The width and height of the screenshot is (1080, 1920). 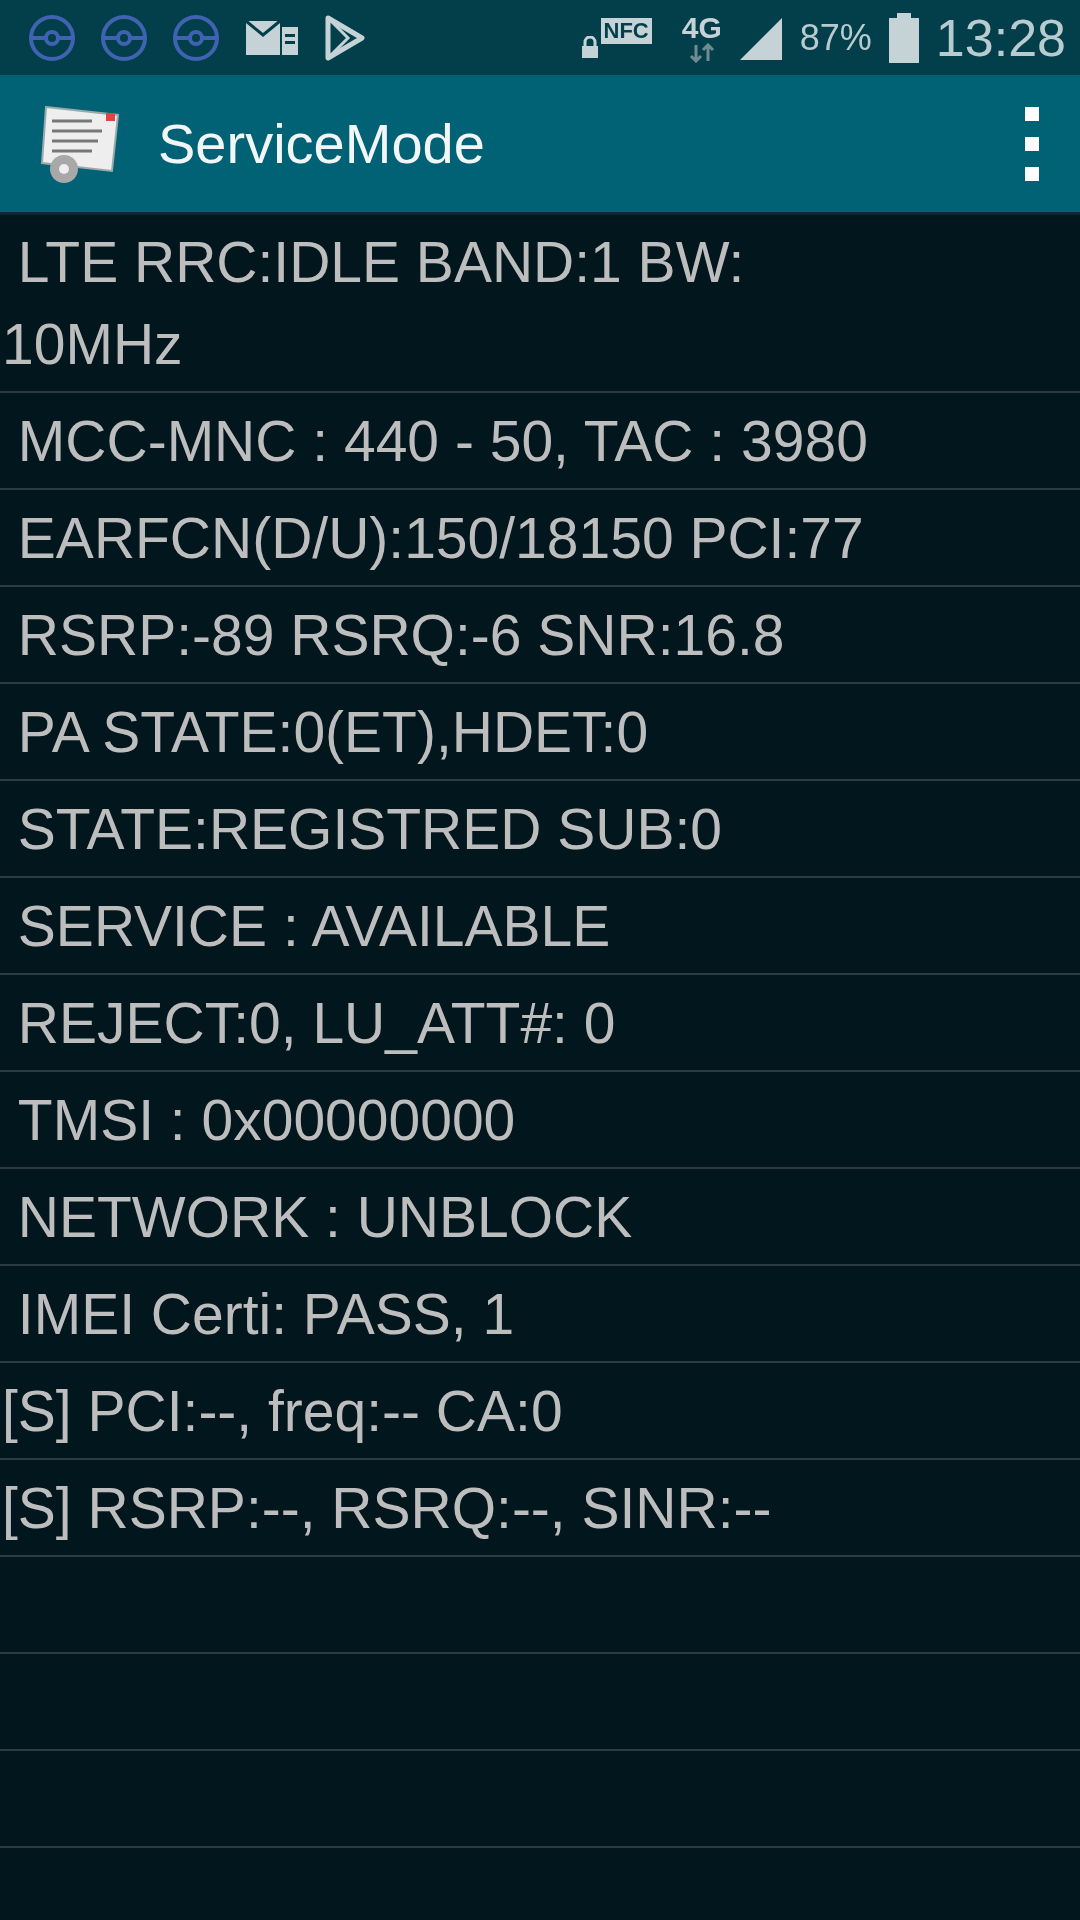 What do you see at coordinates (266, 1120) in the screenshot?
I see `info-text: TMSI : 0x00000000` at bounding box center [266, 1120].